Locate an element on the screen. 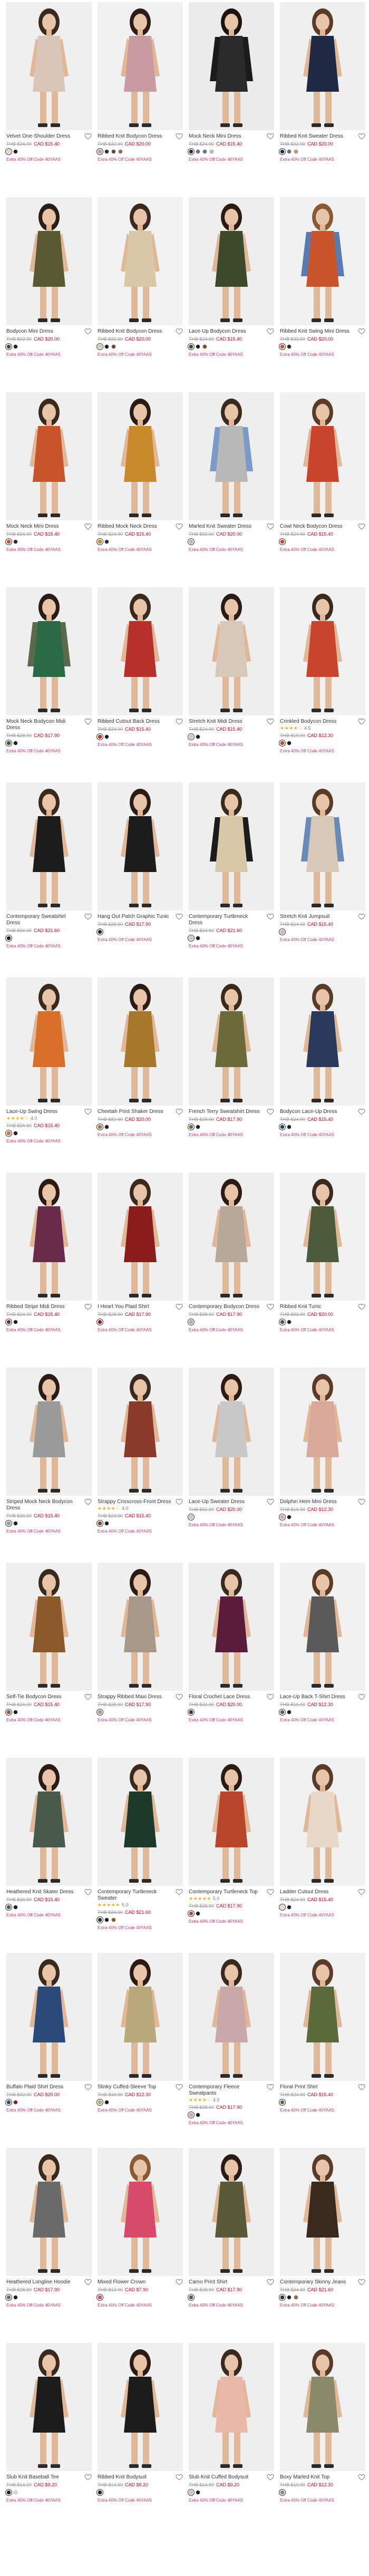 The height and width of the screenshot is (2576, 369). product-name: Contemporary Sweatshirt Dress is located at coordinates (43, 920).